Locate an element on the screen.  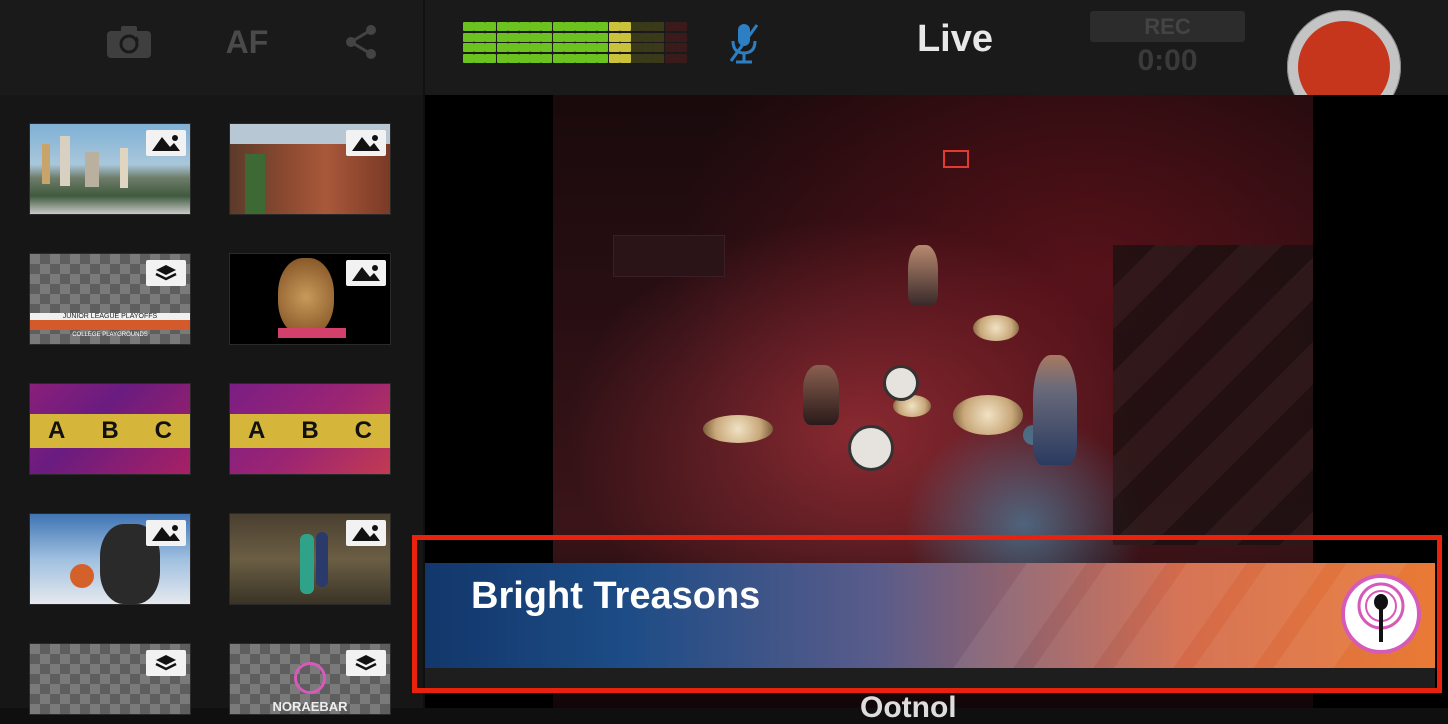
source-thumbnail-overlay-blank is located at coordinates (110, 679).